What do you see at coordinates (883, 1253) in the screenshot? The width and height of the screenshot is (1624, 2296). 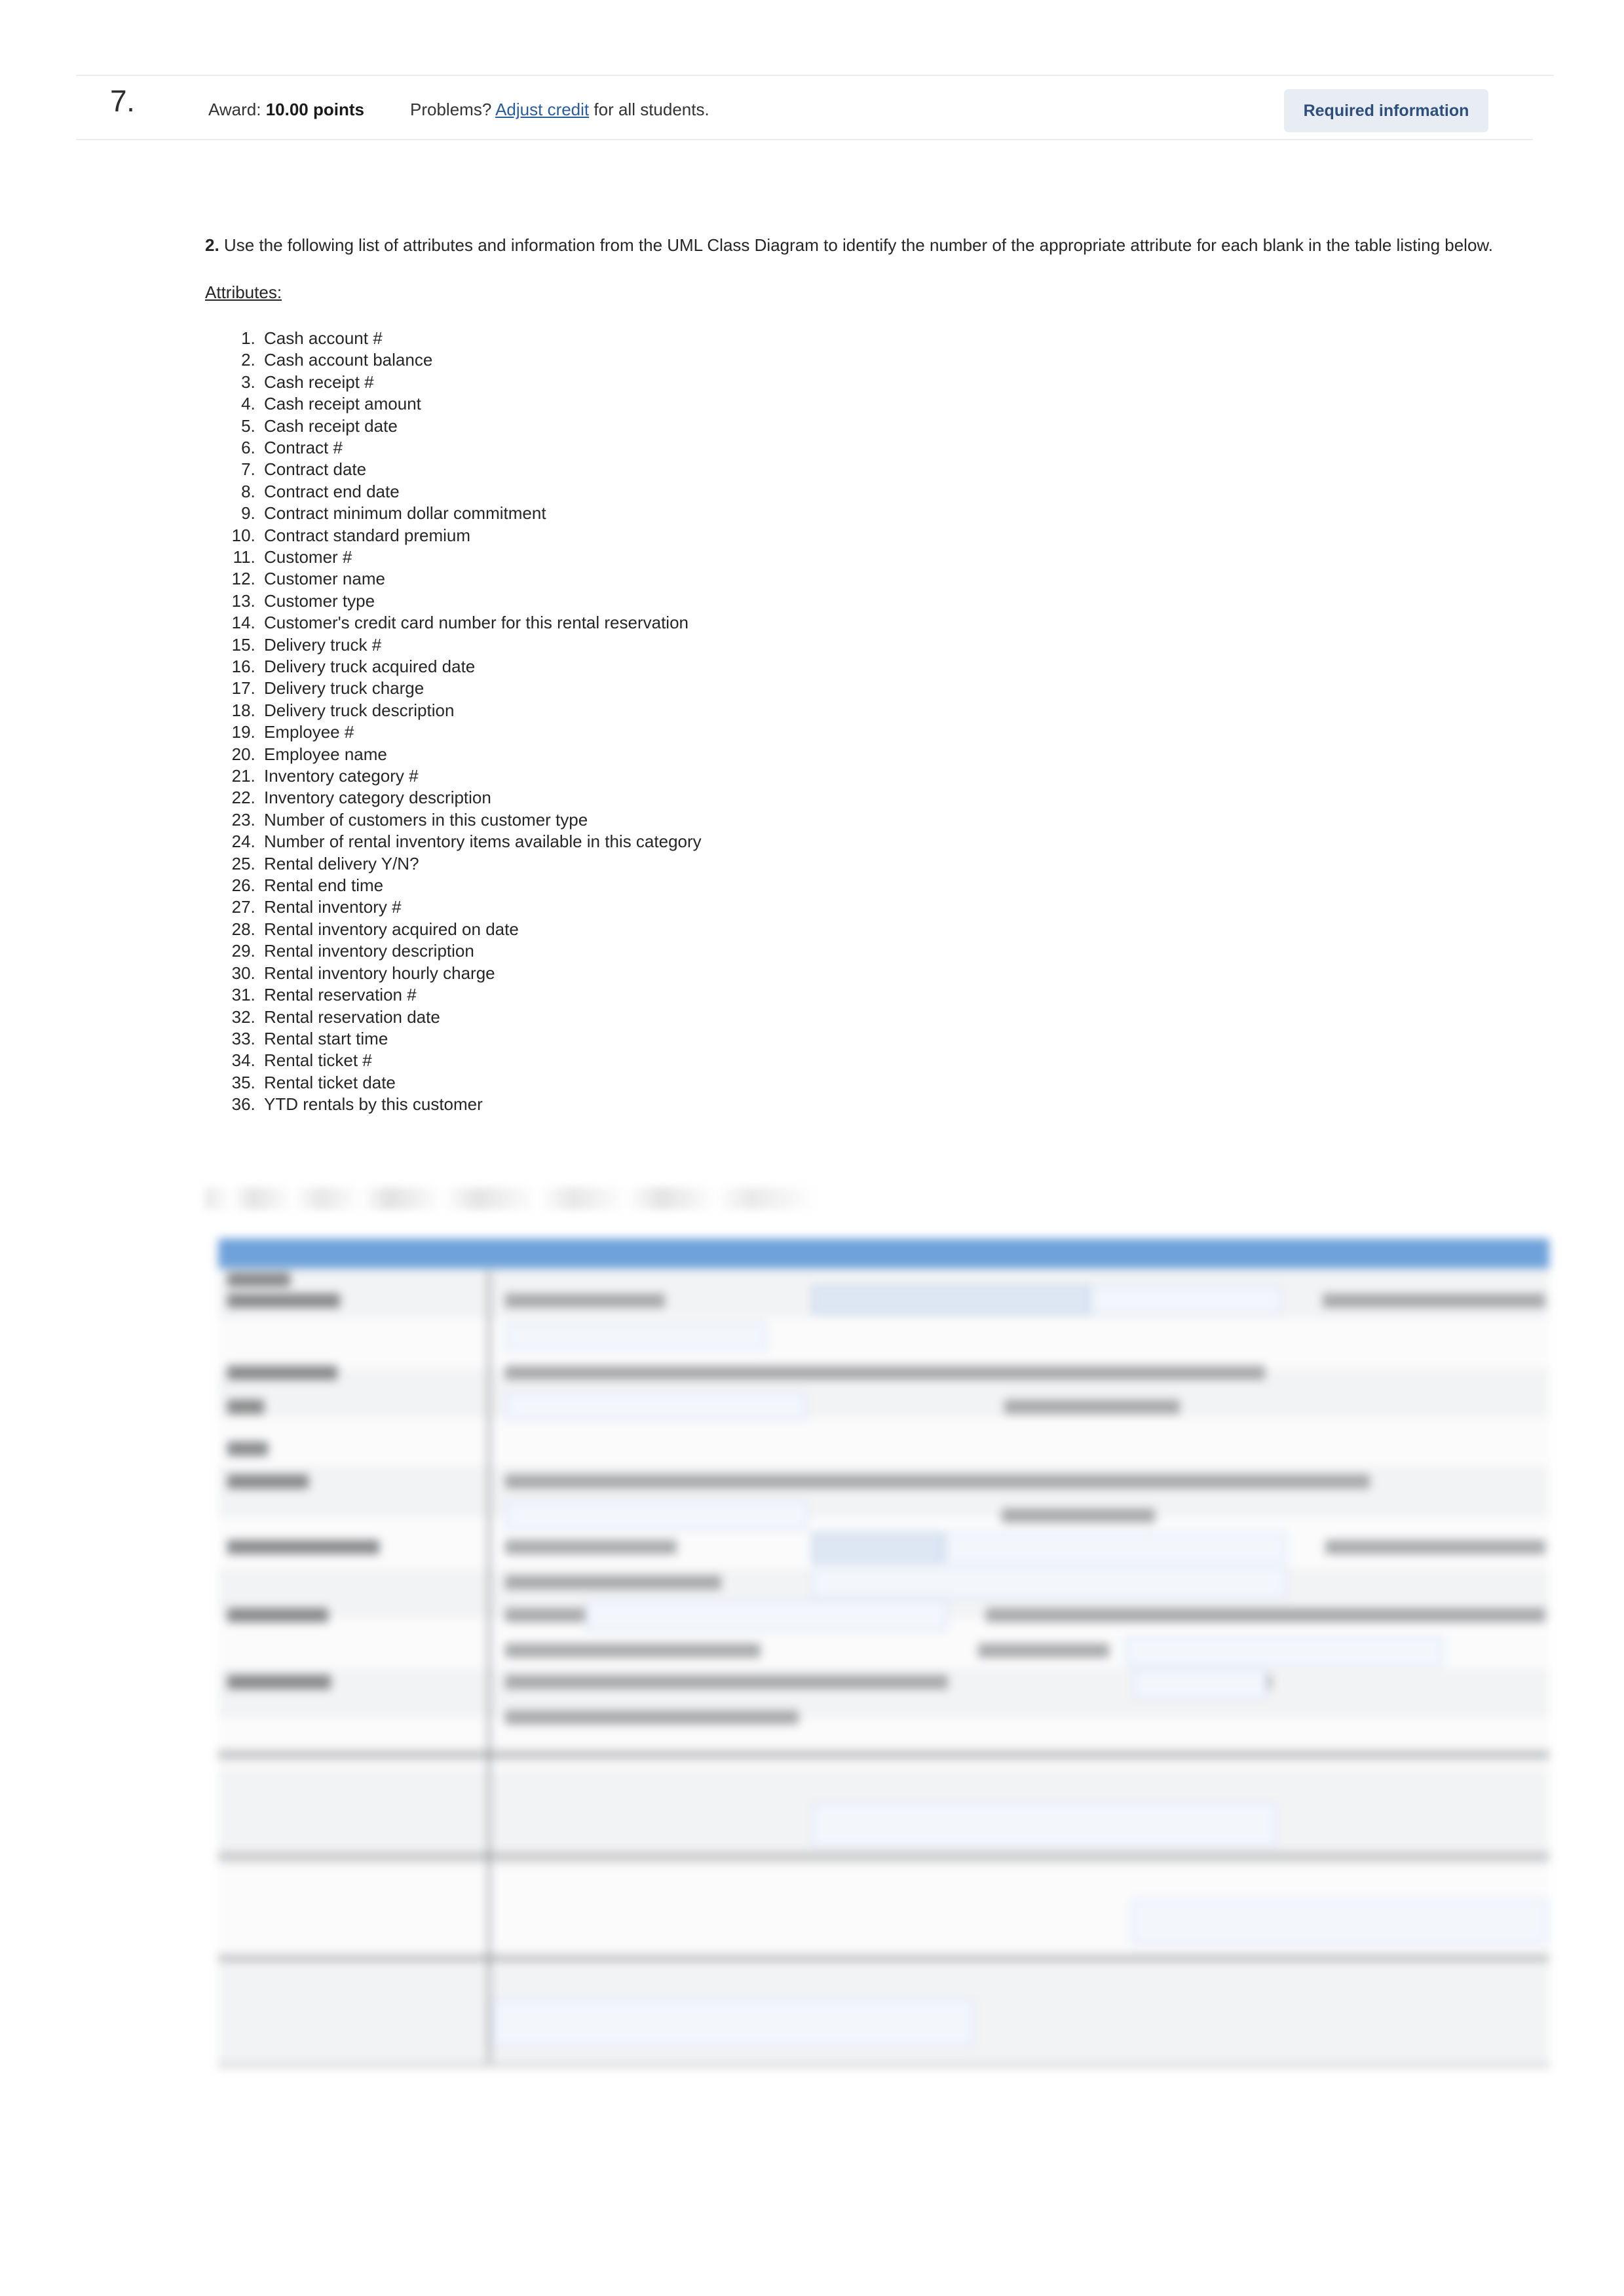 I see `table-header-bar` at bounding box center [883, 1253].